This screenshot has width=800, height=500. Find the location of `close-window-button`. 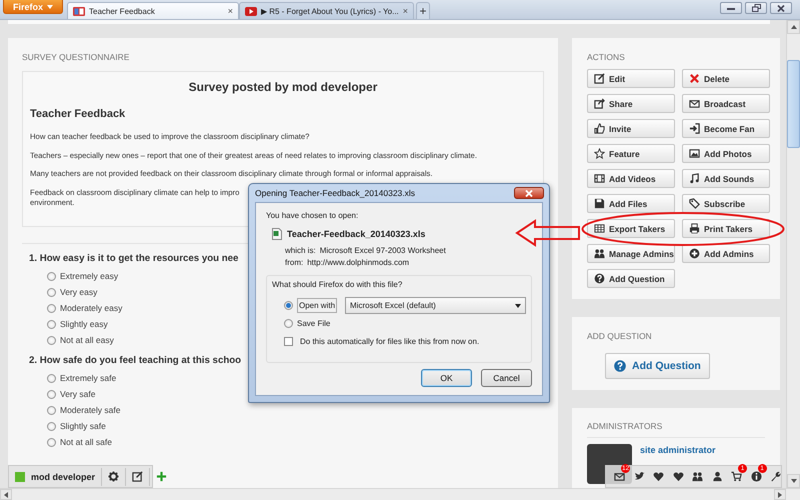

close-window-button is located at coordinates (781, 8).